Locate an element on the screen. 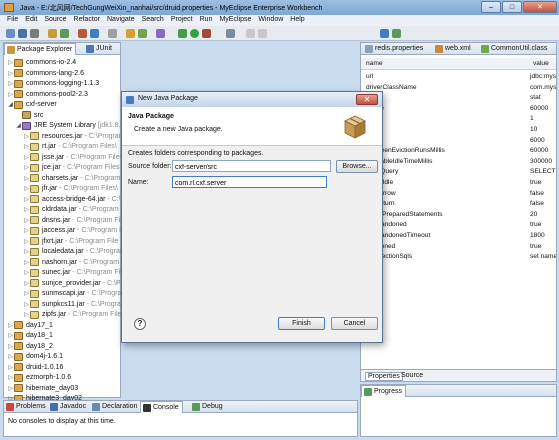 The width and height of the screenshot is (559, 440). table-row: WhileIdletrue is located at coordinates (458, 184).